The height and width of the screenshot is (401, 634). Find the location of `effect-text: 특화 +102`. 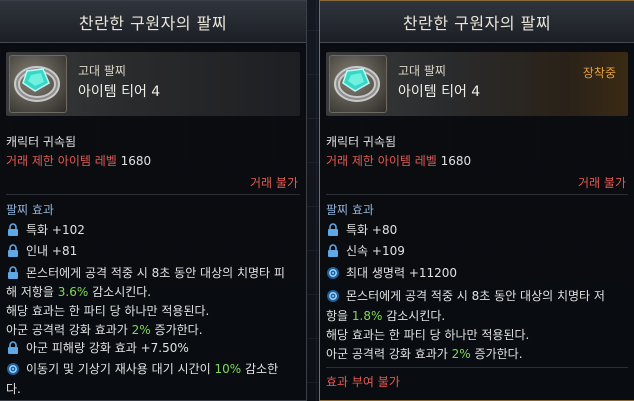

effect-text: 특화 +102 is located at coordinates (55, 230).